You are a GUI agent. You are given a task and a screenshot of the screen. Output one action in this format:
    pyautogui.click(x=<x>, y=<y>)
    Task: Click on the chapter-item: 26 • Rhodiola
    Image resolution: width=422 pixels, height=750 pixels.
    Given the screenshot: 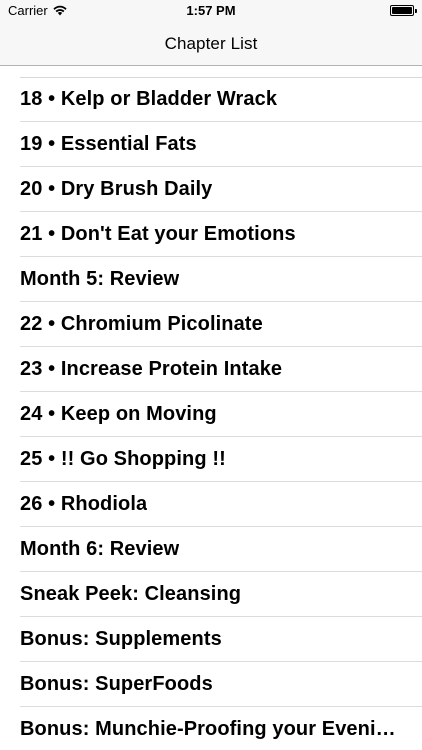 What is the action you would take?
    pyautogui.click(x=211, y=504)
    